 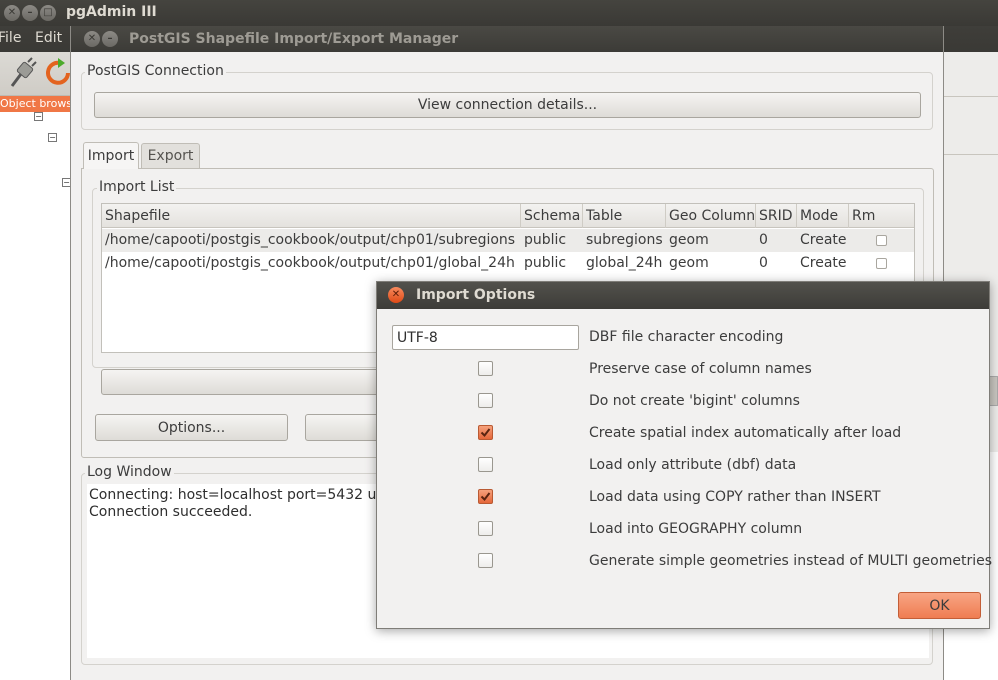 What do you see at coordinates (246, 382) in the screenshot?
I see `add-file-button` at bounding box center [246, 382].